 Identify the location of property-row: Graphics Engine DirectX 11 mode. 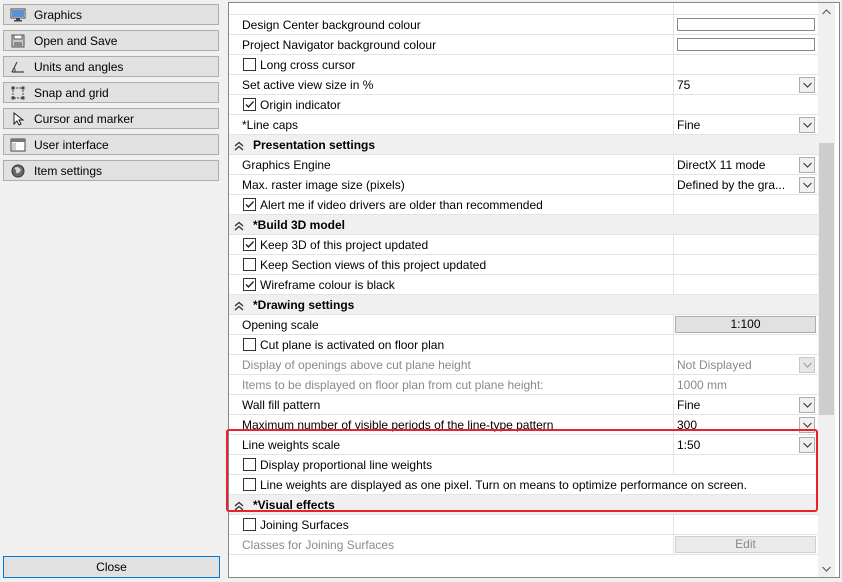
(524, 165).